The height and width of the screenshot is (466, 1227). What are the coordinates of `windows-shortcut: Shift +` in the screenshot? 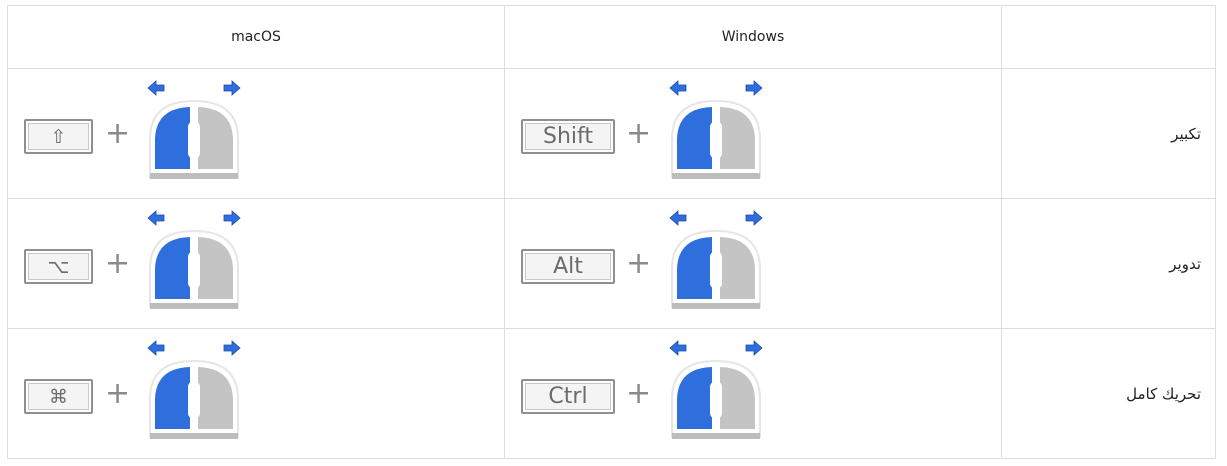 It's located at (753, 133).